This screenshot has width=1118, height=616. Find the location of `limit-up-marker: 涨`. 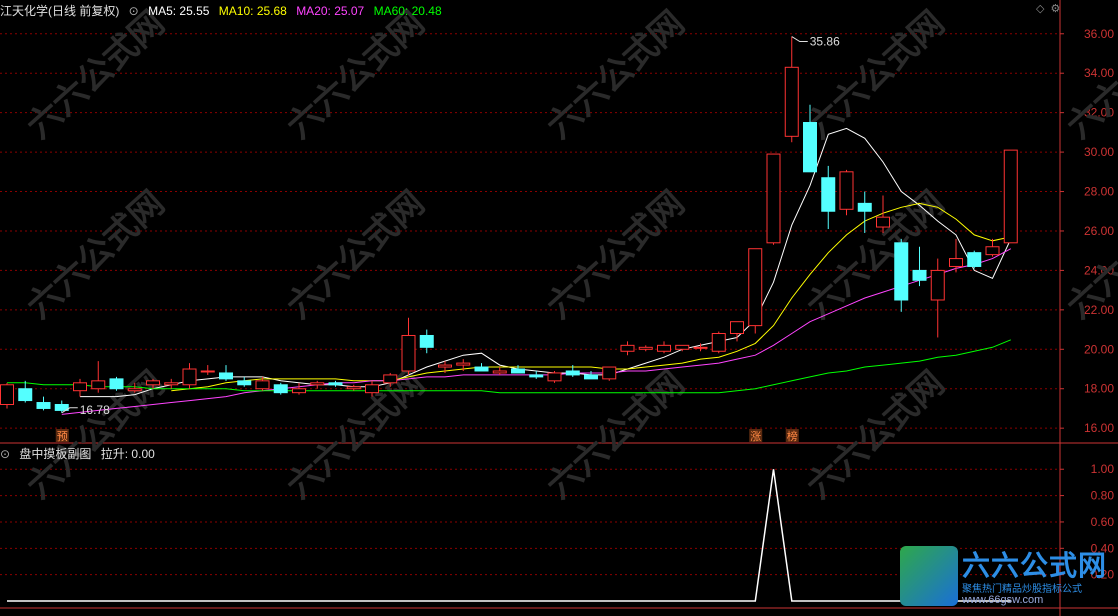

limit-up-marker: 涨 is located at coordinates (755, 436).